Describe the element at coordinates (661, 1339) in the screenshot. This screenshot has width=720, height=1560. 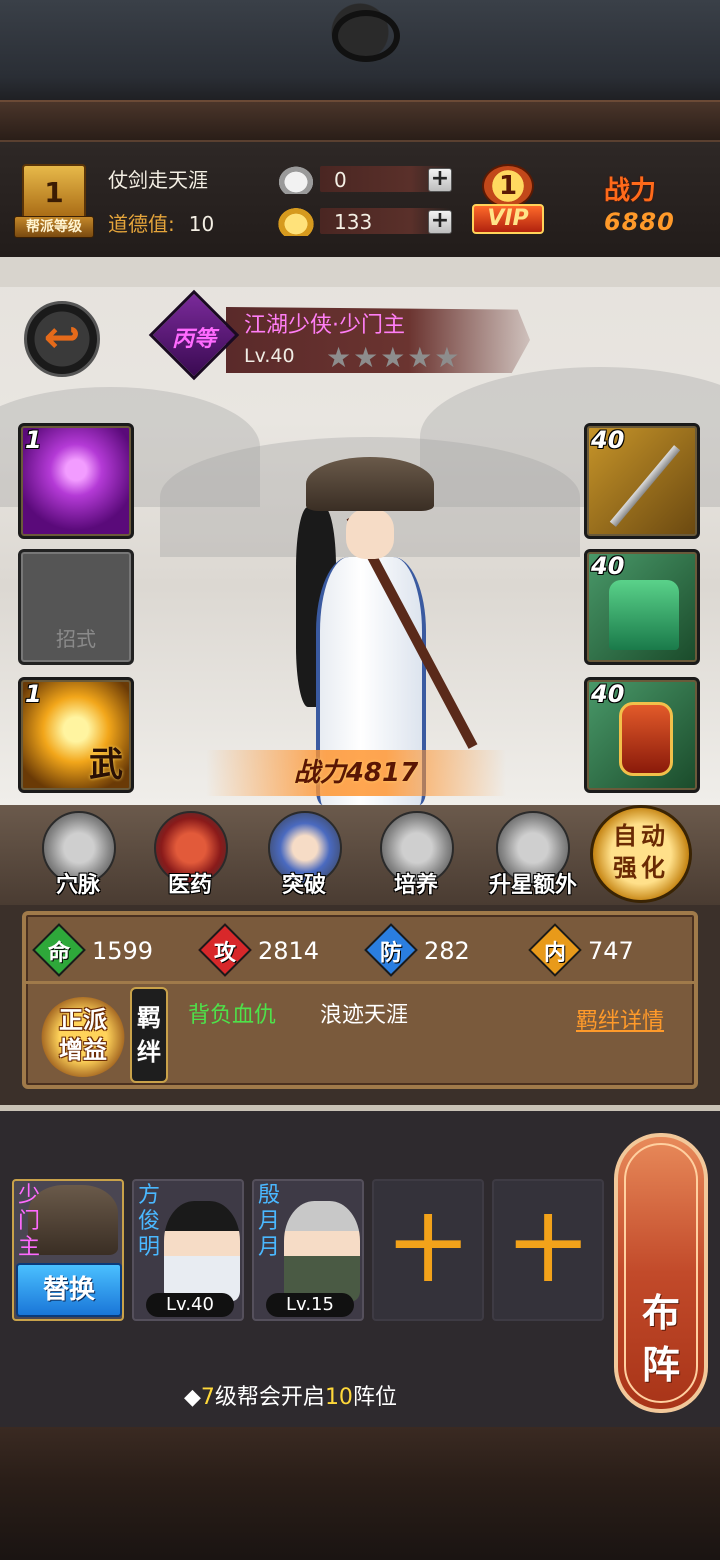
I see `formation-label: 布 阵` at that location.